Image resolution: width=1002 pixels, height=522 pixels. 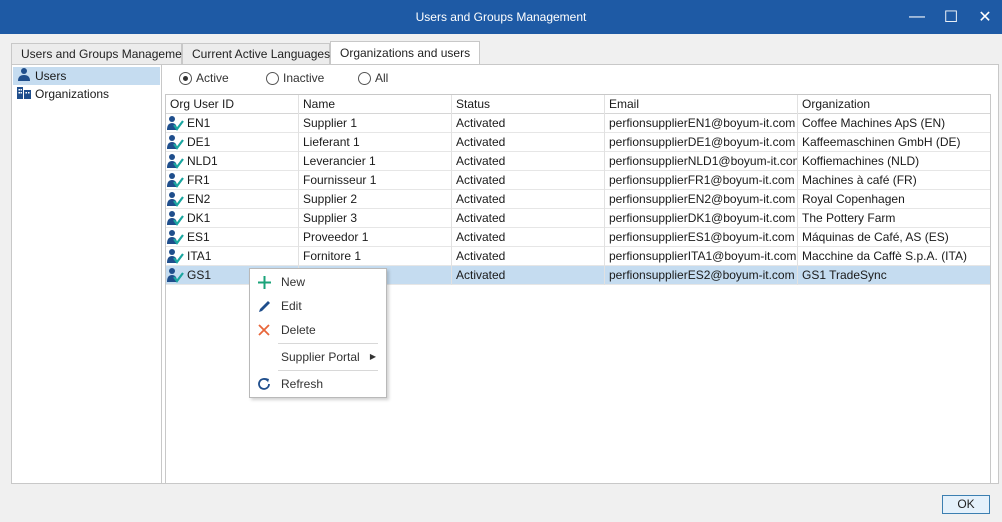 What do you see at coordinates (199, 199) in the screenshot?
I see `org-user-id: EN2` at bounding box center [199, 199].